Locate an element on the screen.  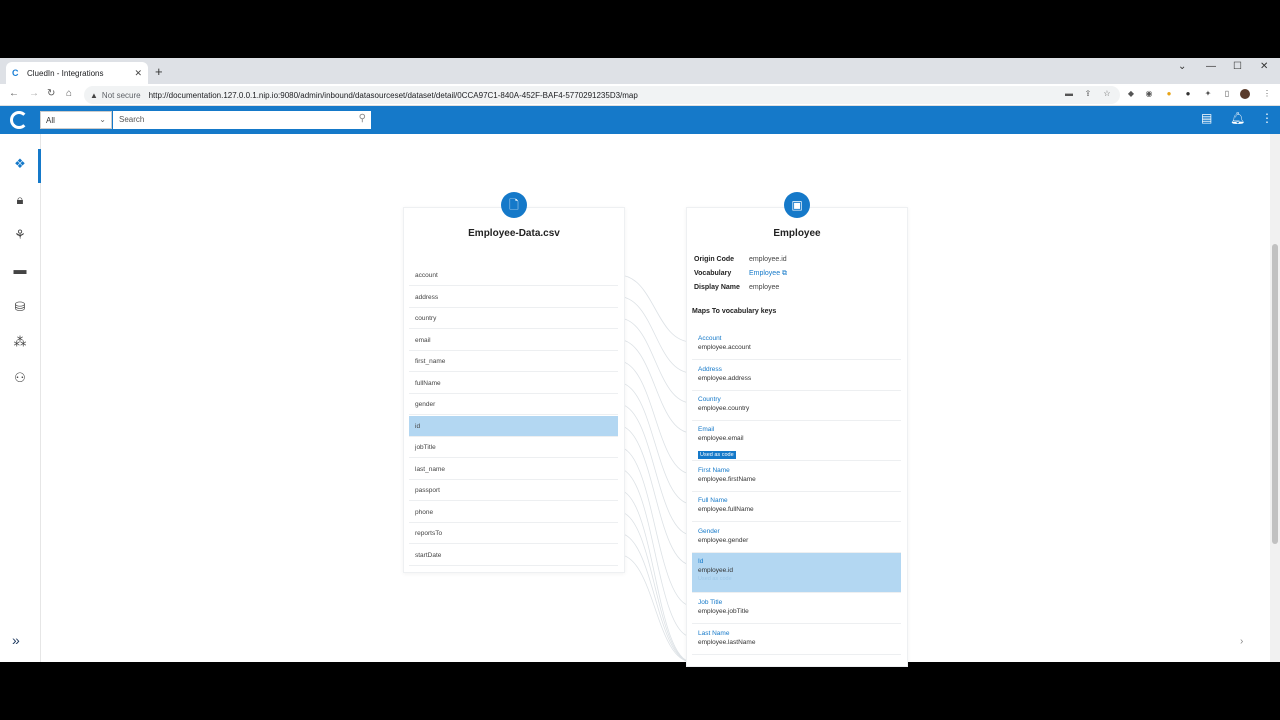
origin-code-value: employee.id is located at coordinates (767, 259).